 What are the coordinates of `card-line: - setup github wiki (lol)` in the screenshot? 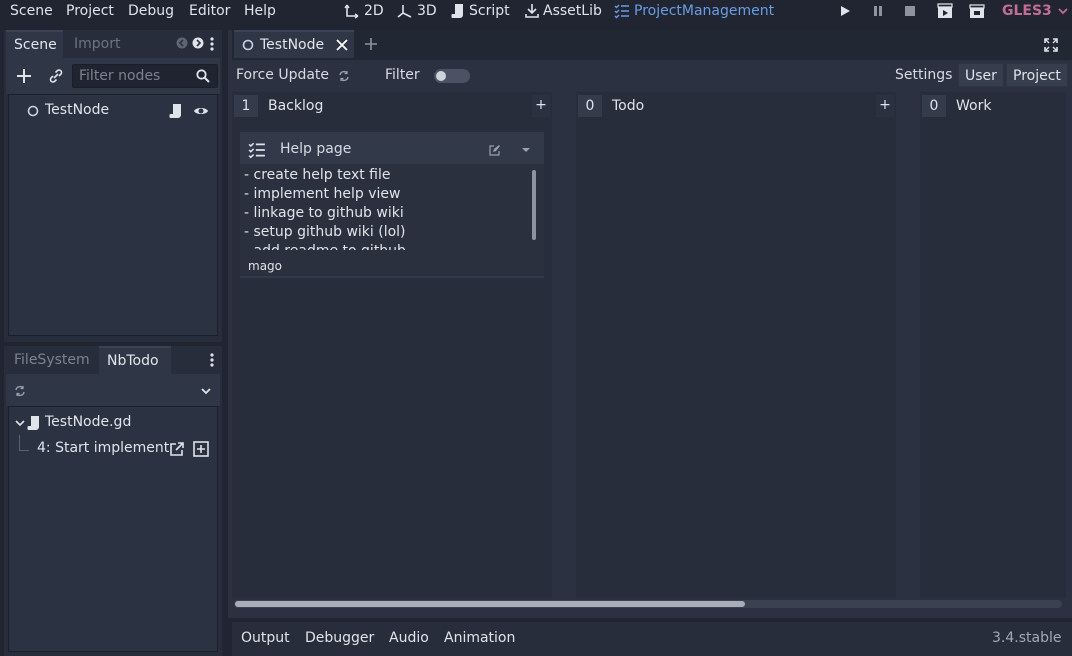 It's located at (325, 232).